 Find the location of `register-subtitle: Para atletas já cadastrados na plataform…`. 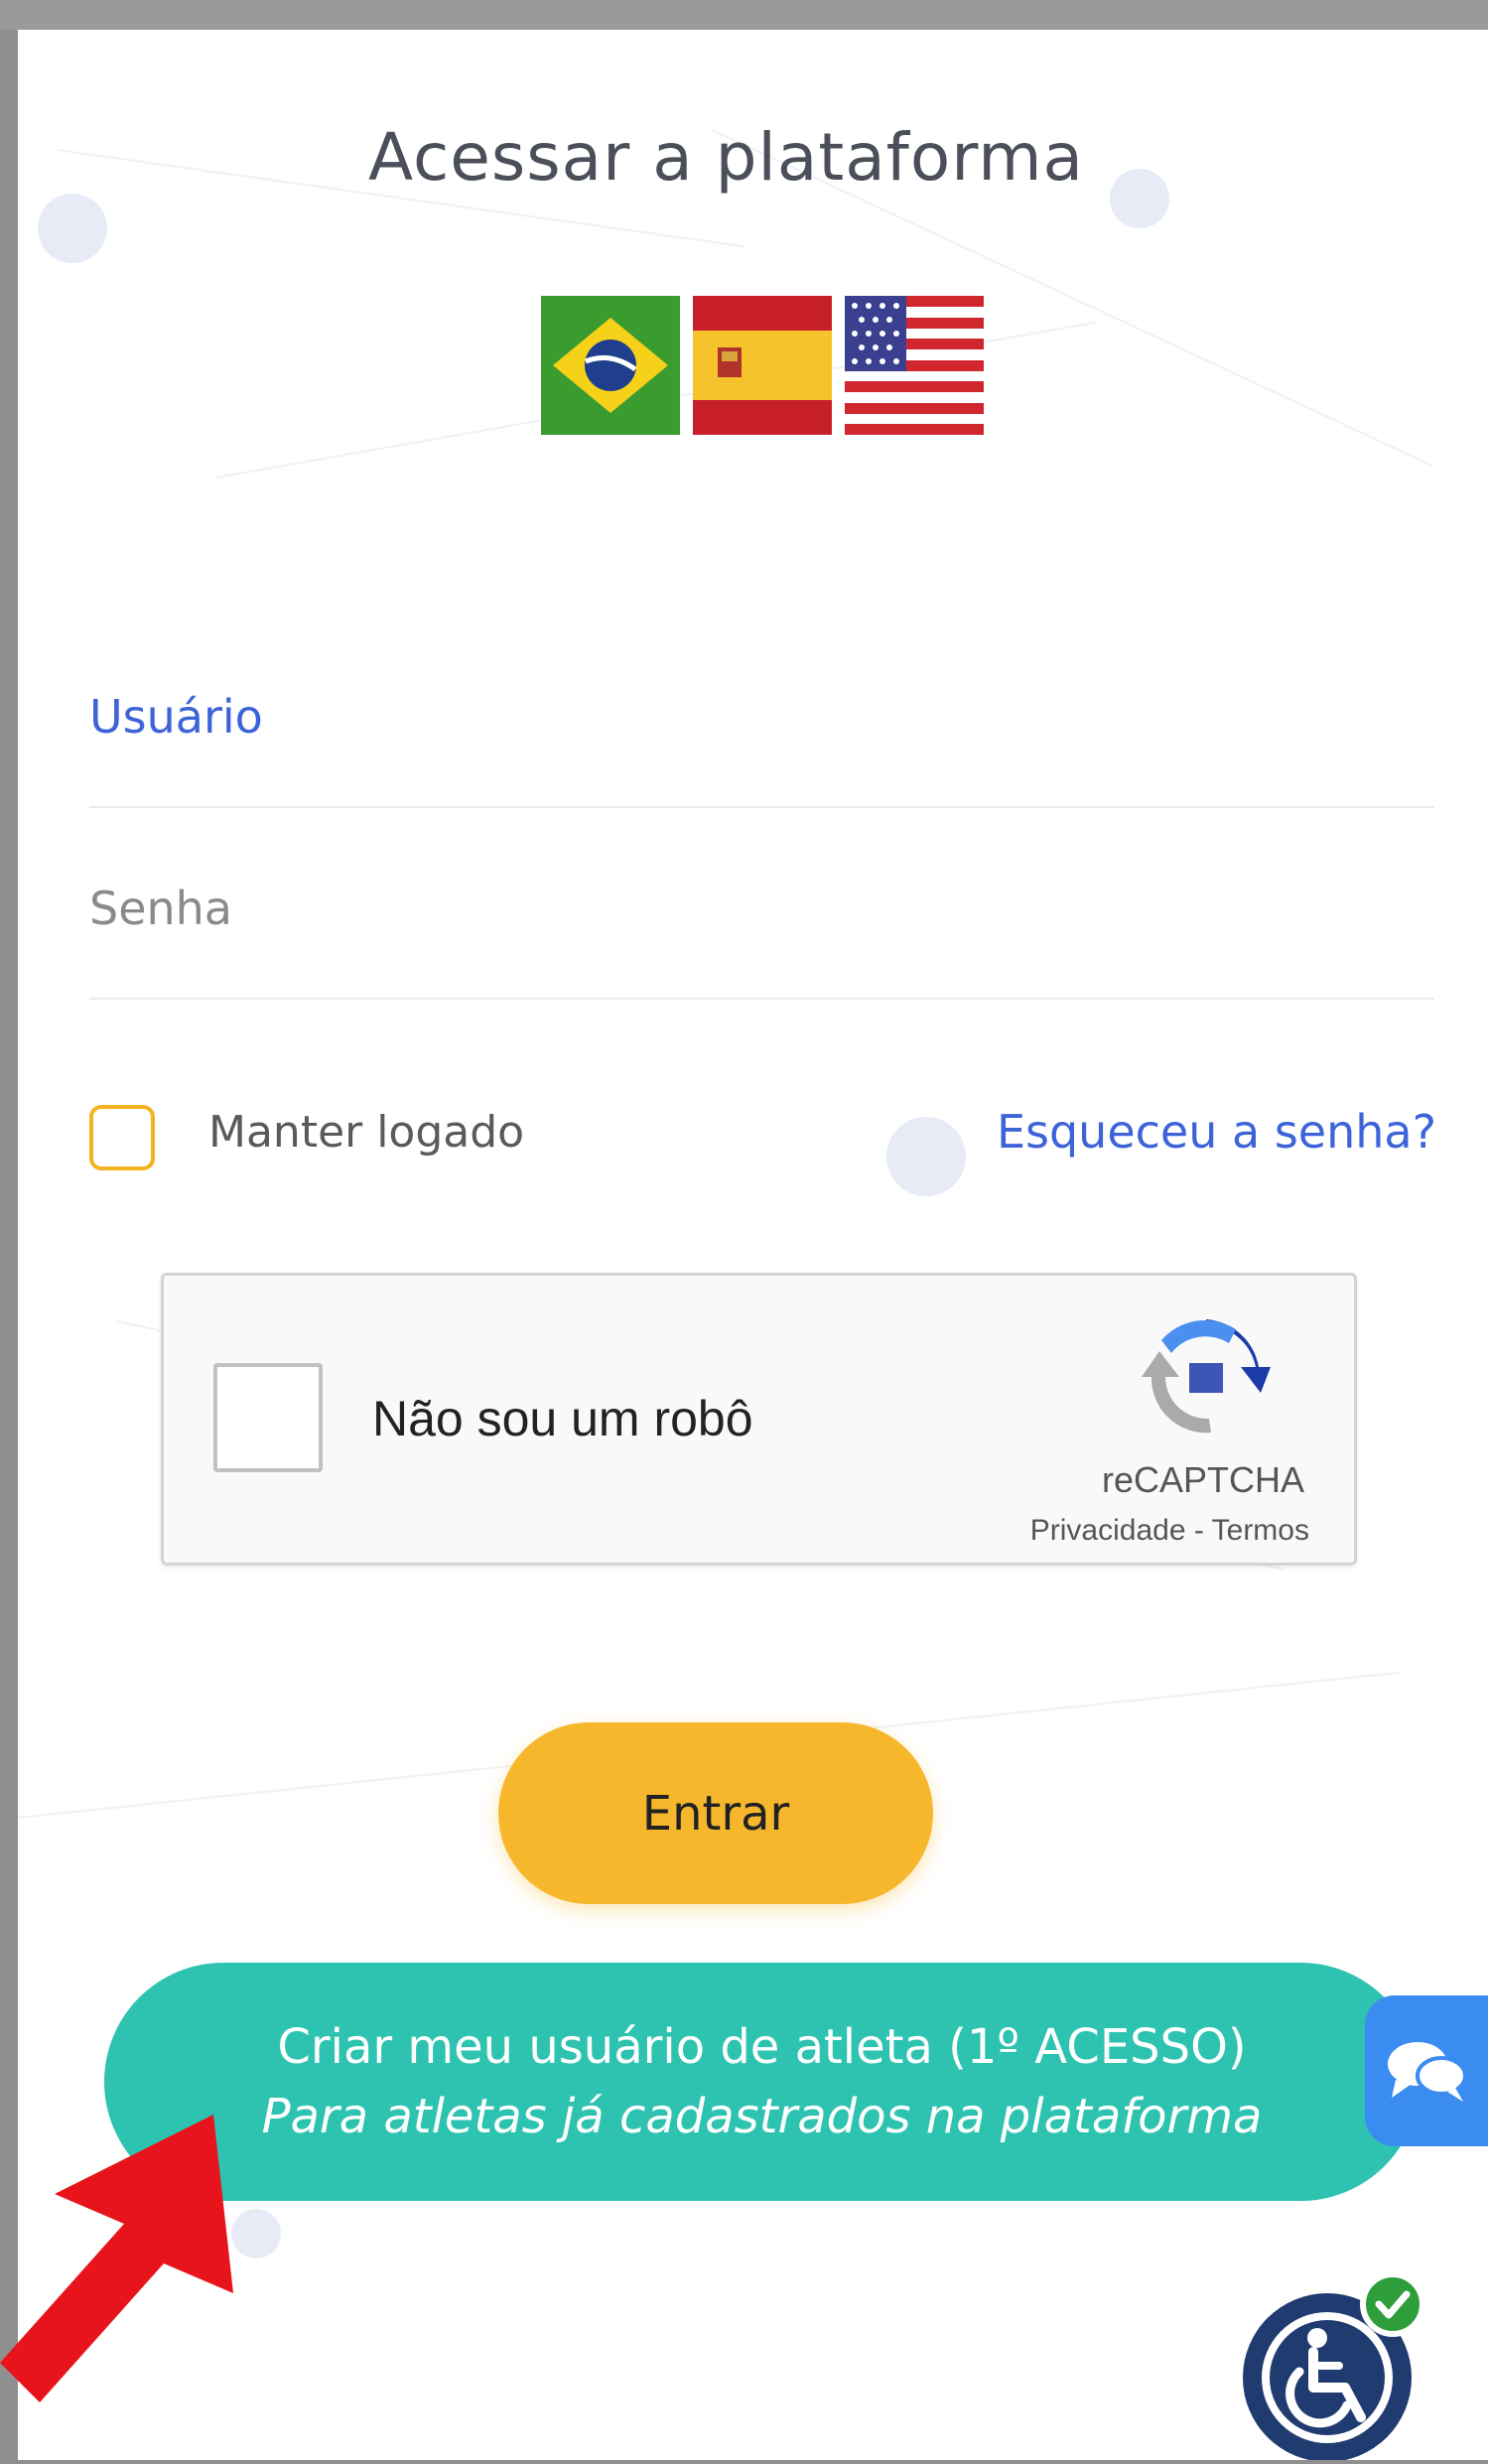

register-subtitle: Para atletas já cadastrados na plataform… is located at coordinates (762, 2116).